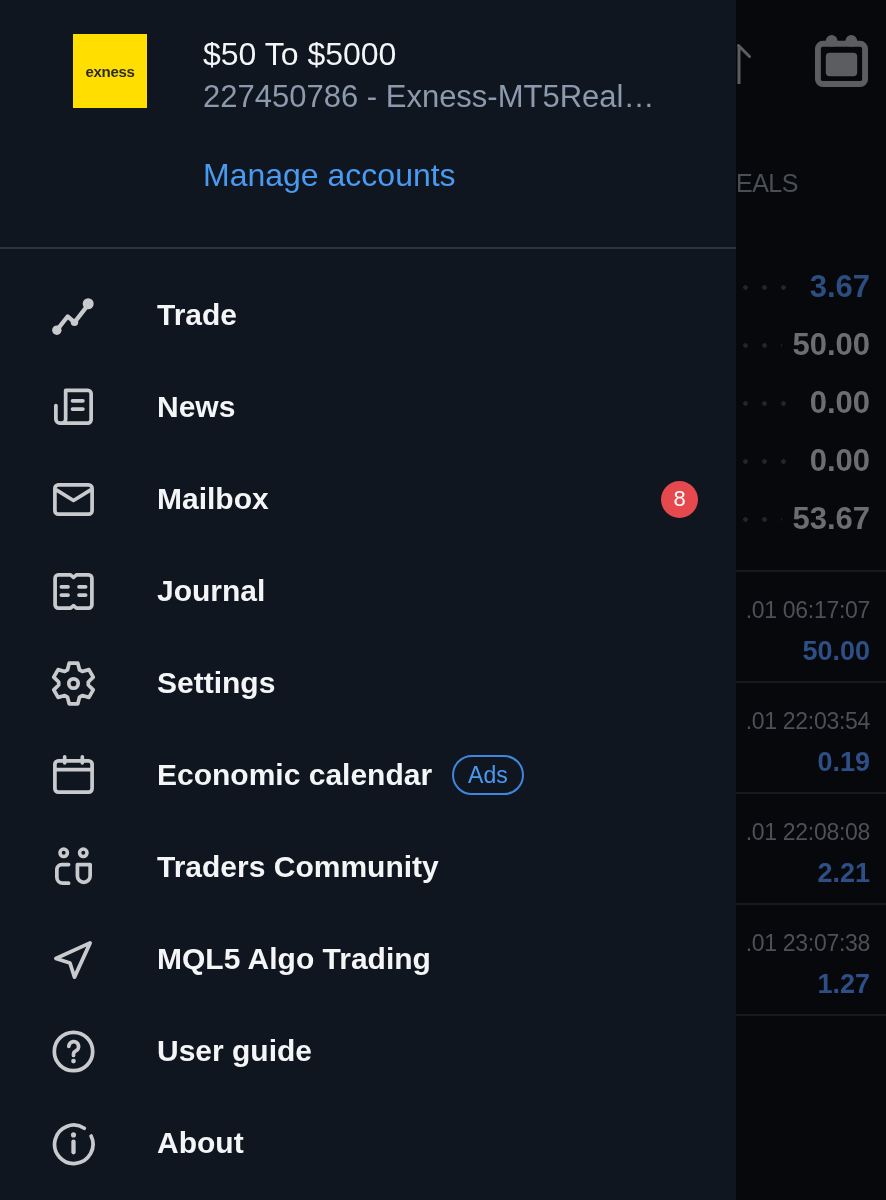 This screenshot has width=886, height=1200. Describe the element at coordinates (744, 63) in the screenshot. I see `arrow-icon` at that location.